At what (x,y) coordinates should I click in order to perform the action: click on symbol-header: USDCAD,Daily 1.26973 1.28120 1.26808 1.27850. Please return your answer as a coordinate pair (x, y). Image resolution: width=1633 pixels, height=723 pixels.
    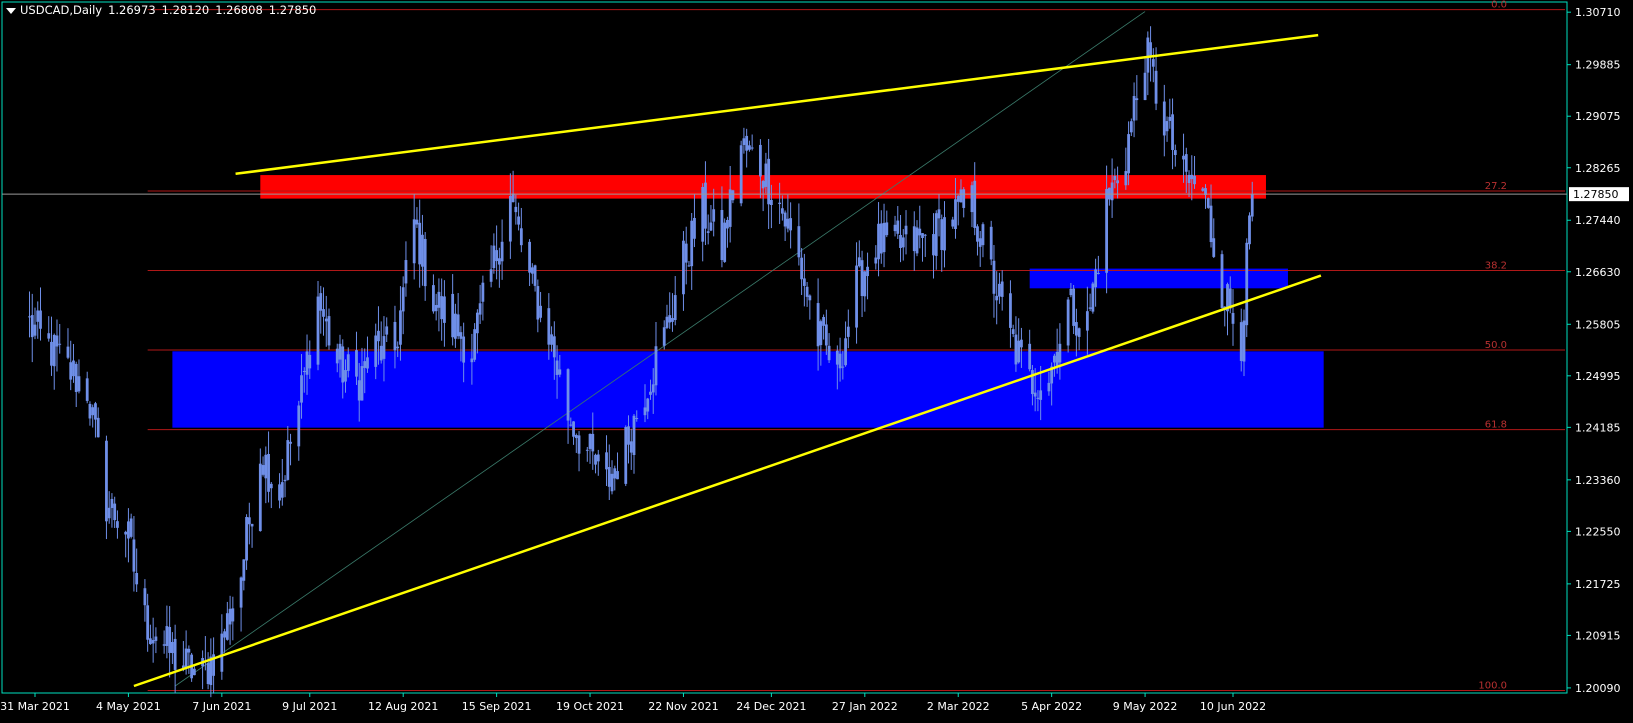
    Looking at the image, I should click on (164, 10).